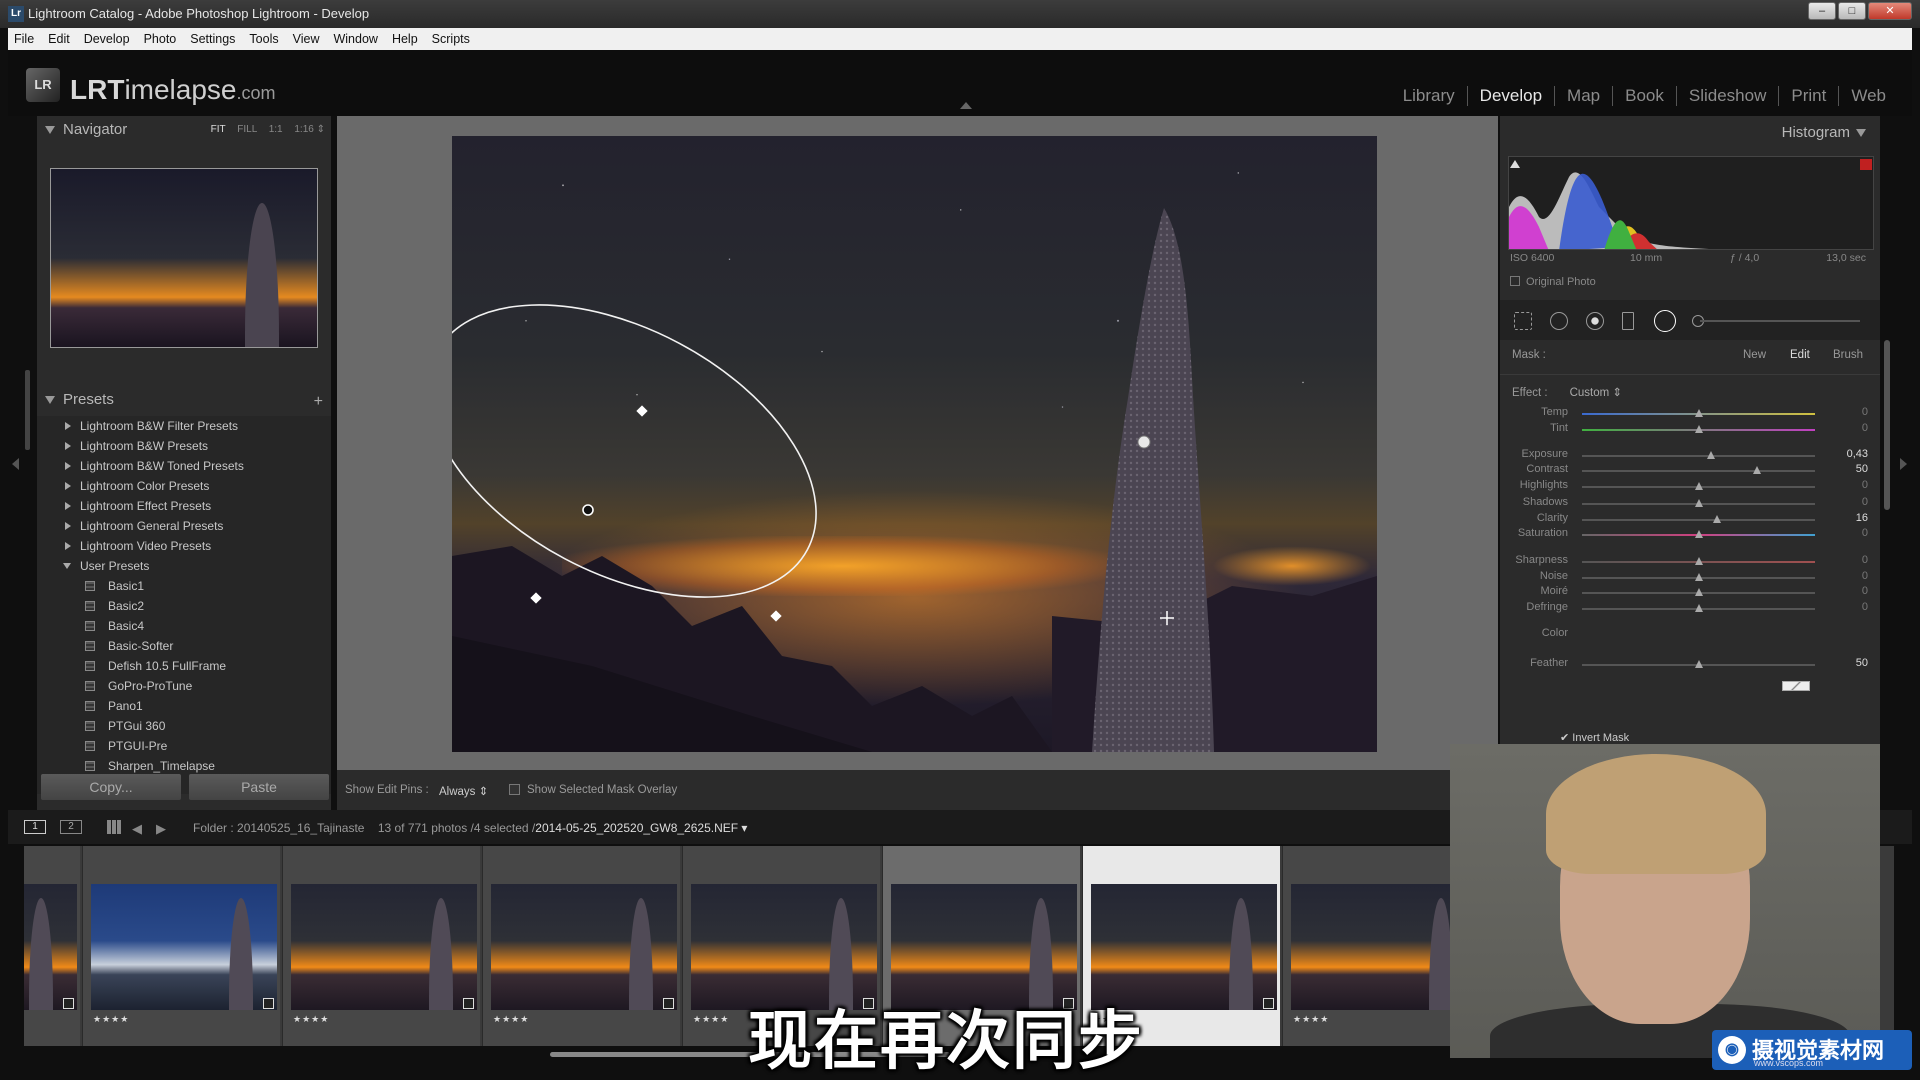 The image size is (1920, 1080). I want to click on navigator-preview, so click(184, 258).